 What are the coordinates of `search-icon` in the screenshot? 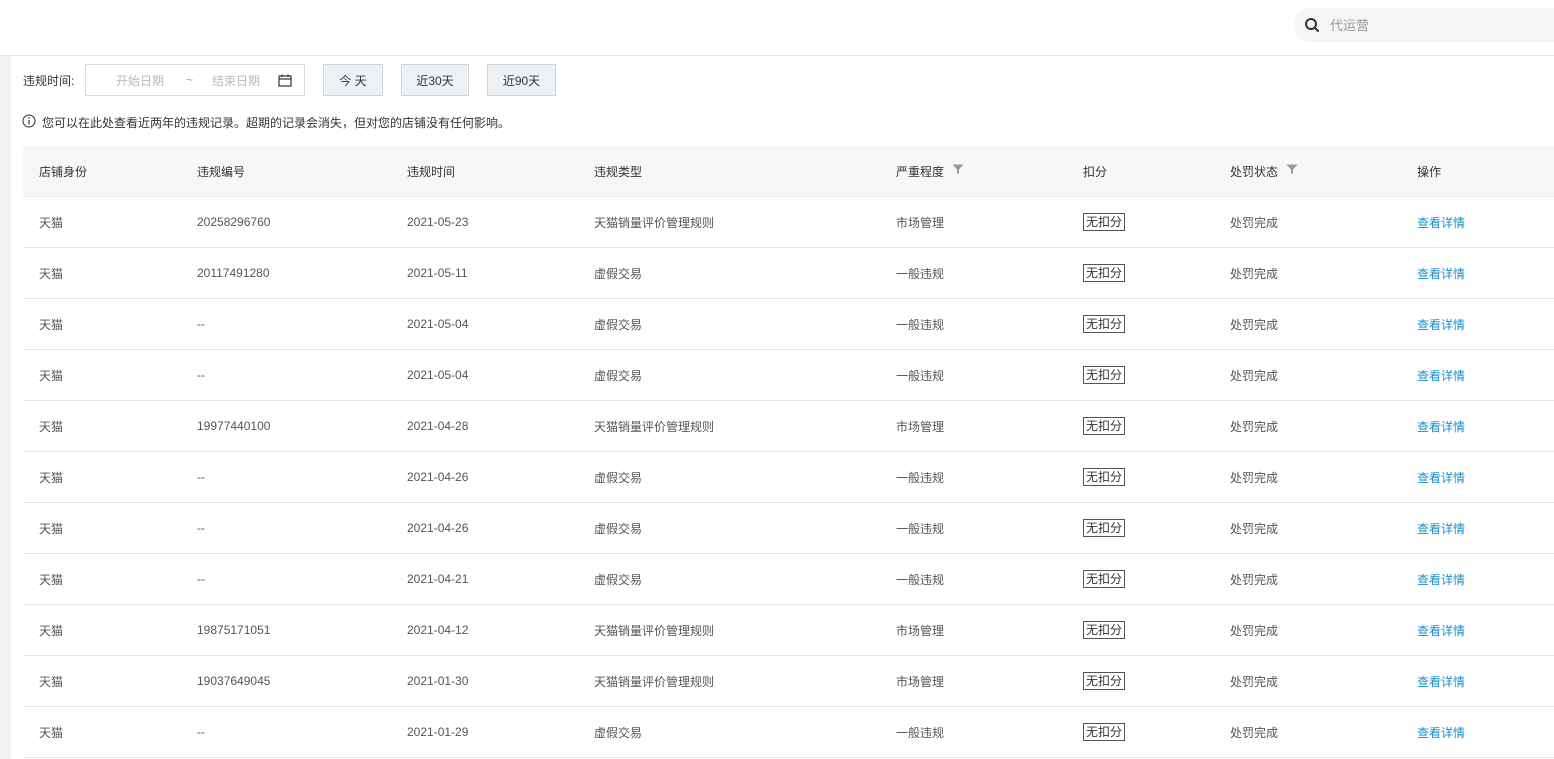 It's located at (1312, 25).